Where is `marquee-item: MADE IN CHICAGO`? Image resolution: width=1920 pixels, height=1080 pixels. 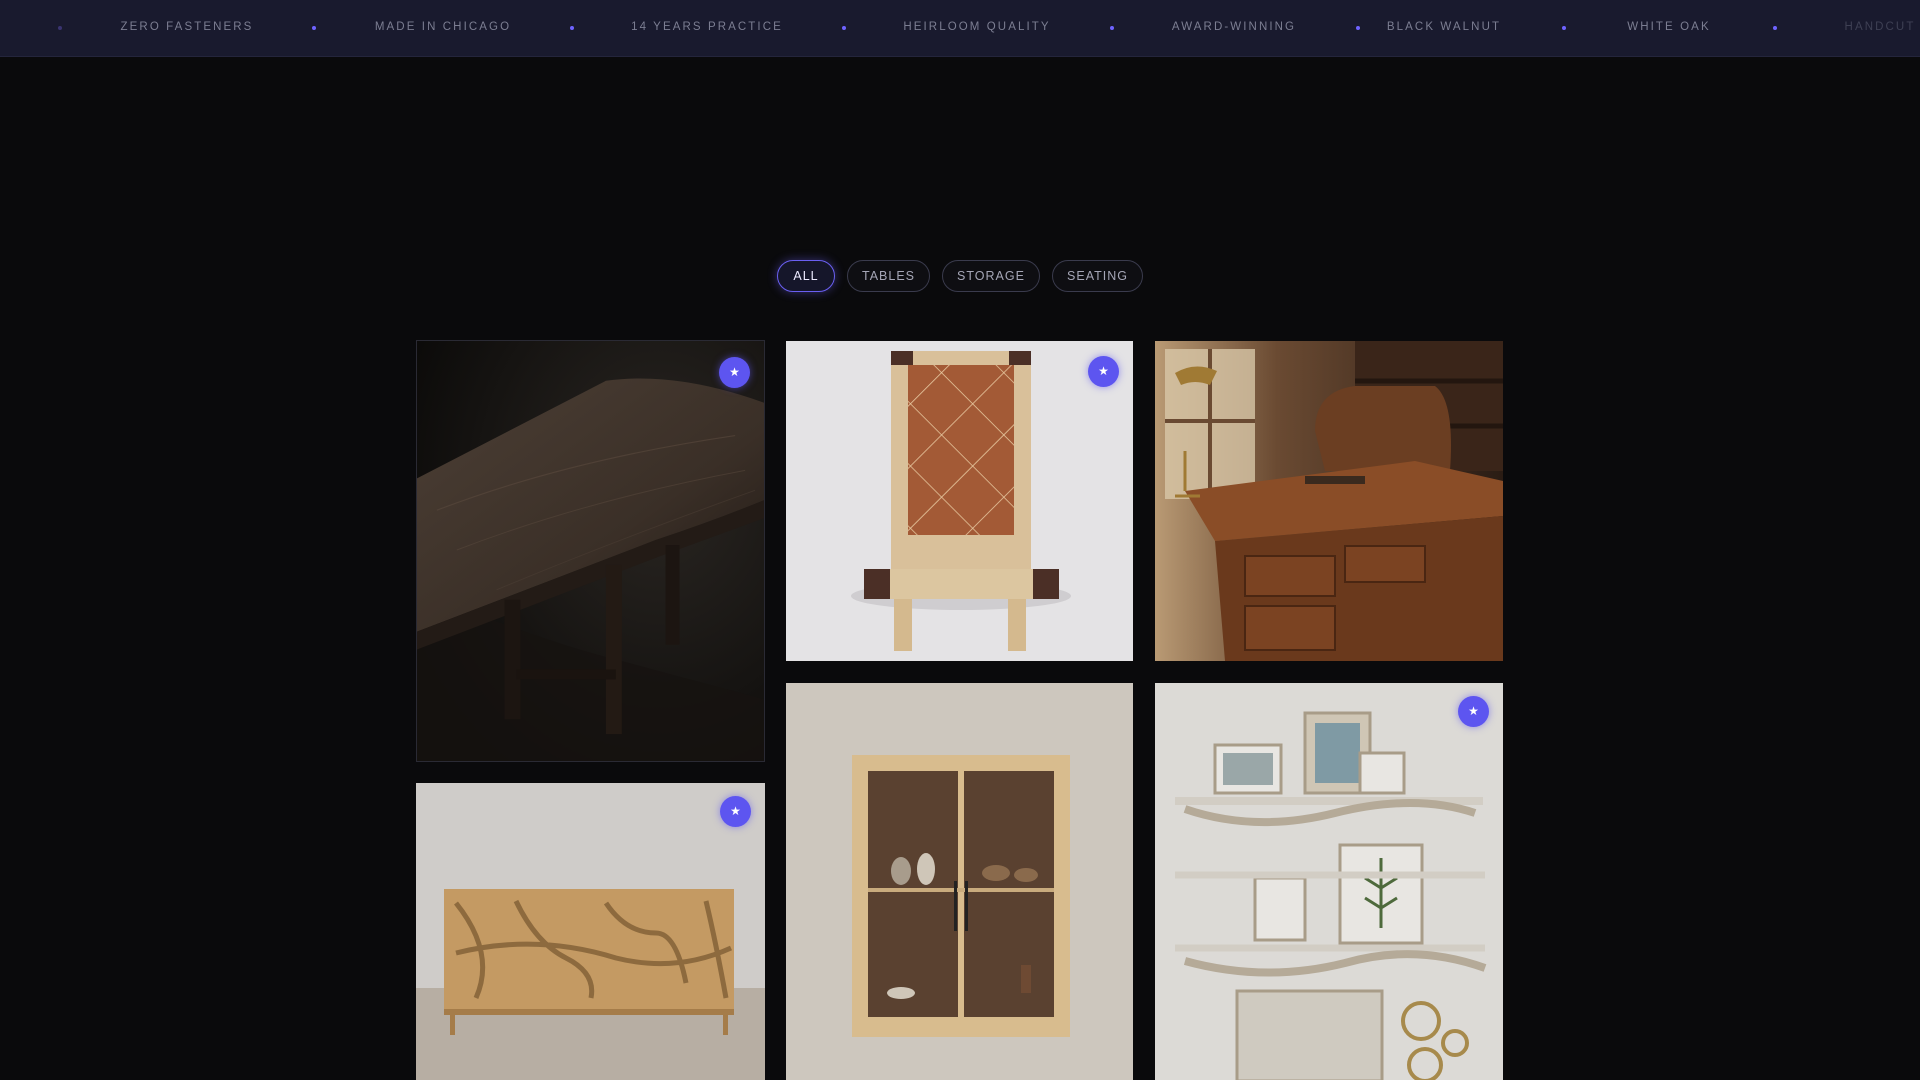 marquee-item: MADE IN CHICAGO is located at coordinates (443, 27).